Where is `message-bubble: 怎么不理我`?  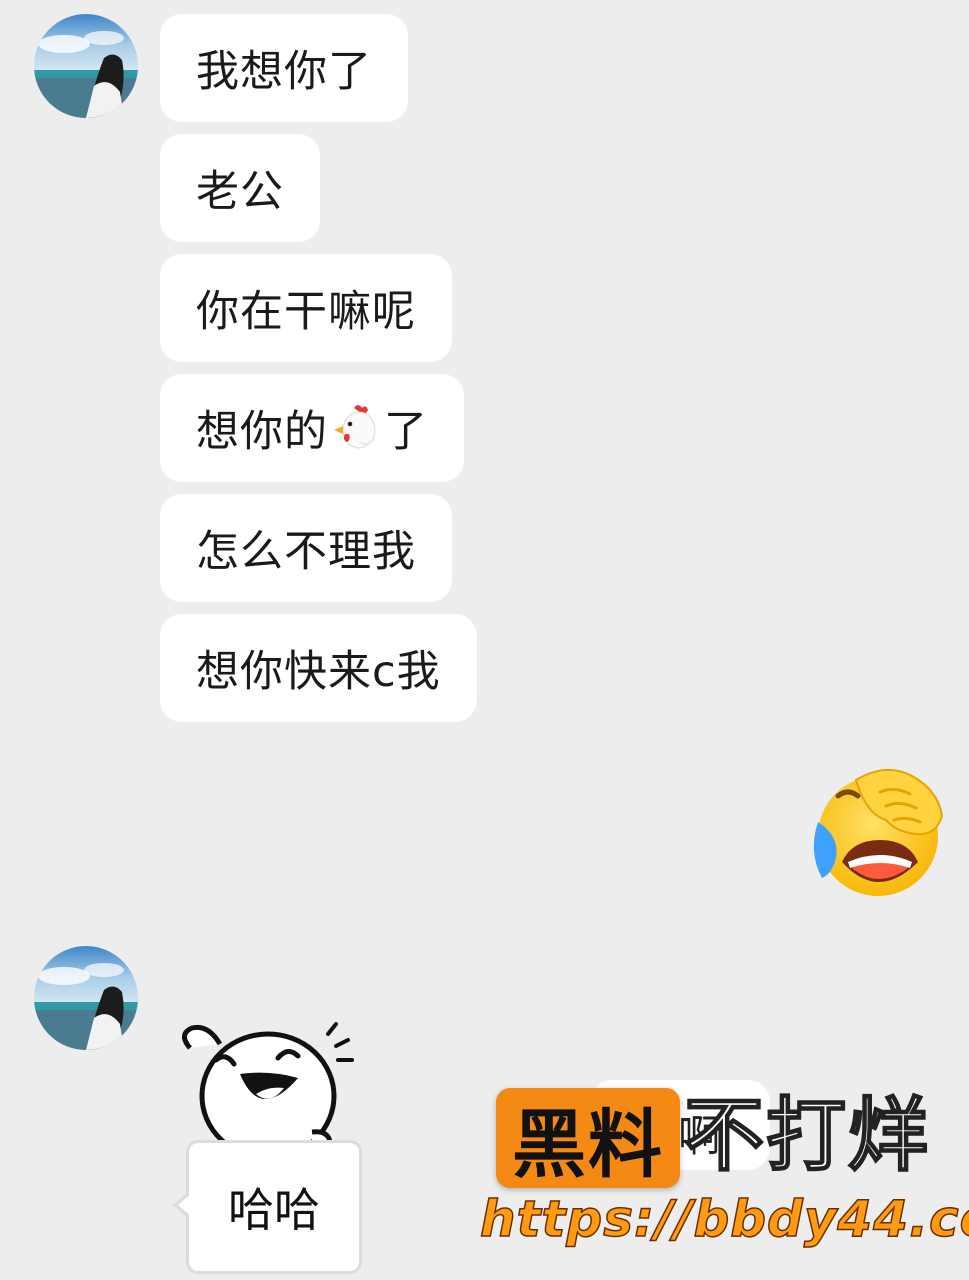 message-bubble: 怎么不理我 is located at coordinates (306, 548).